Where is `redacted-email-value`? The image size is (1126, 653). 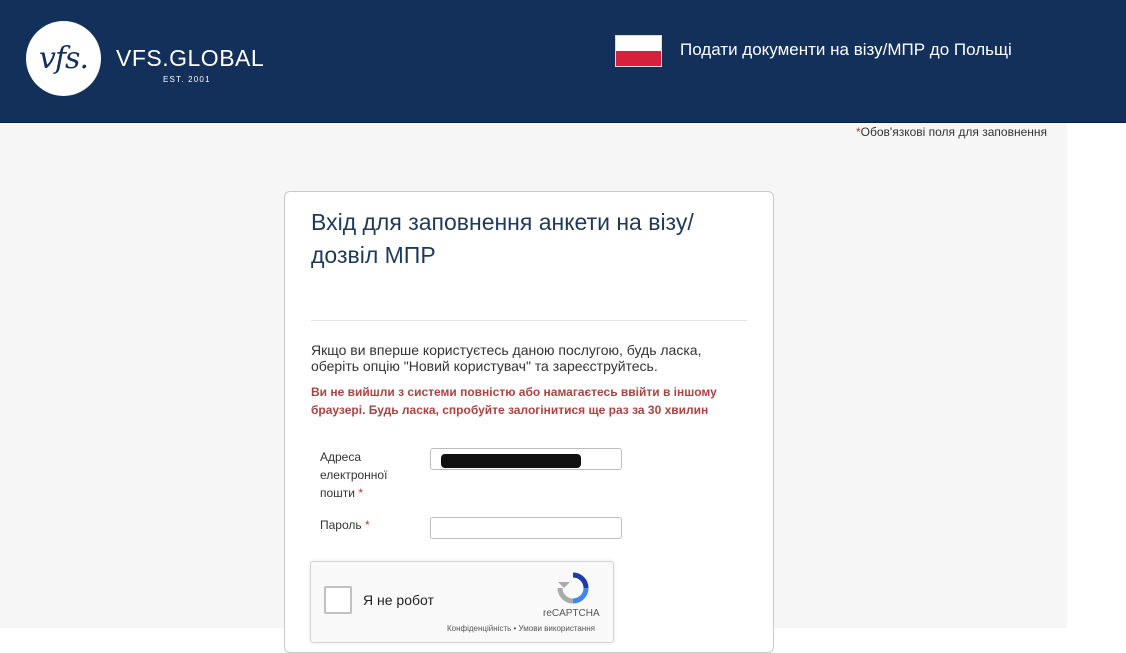
redacted-email-value is located at coordinates (511, 461).